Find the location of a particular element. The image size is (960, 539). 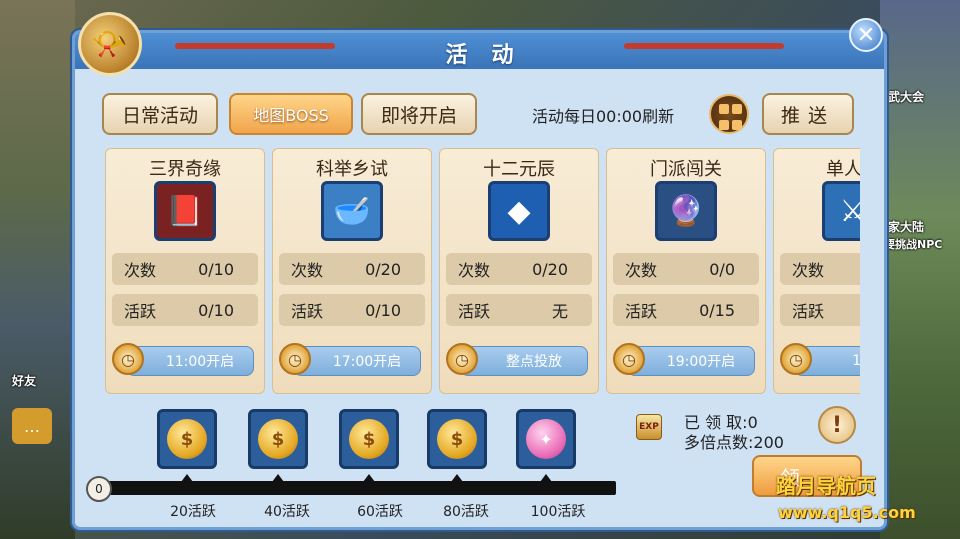

tab-daily: 日常活动 is located at coordinates (160, 114).